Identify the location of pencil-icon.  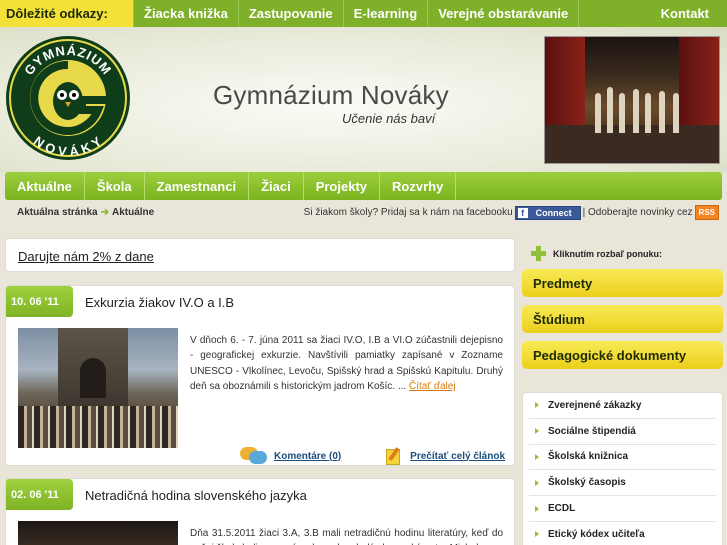
(395, 456).